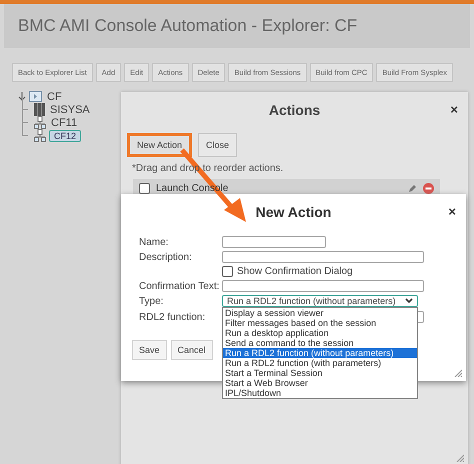  What do you see at coordinates (151, 301) in the screenshot?
I see `field-label: Type:` at bounding box center [151, 301].